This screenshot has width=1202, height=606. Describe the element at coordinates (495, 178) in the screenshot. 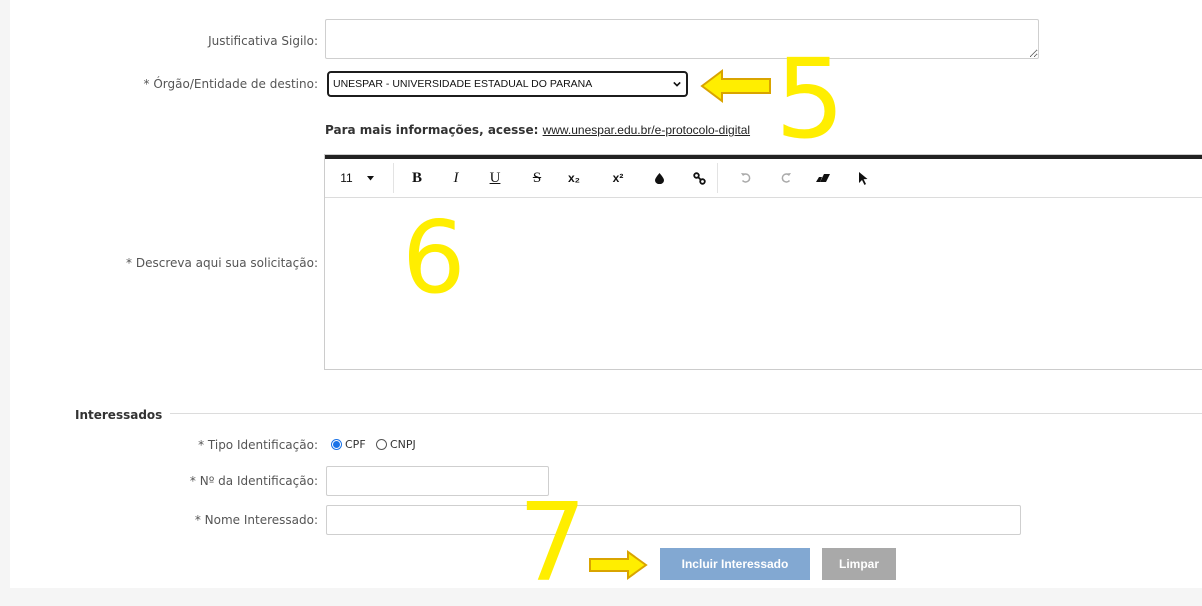

I see `underline-icon: U` at that location.